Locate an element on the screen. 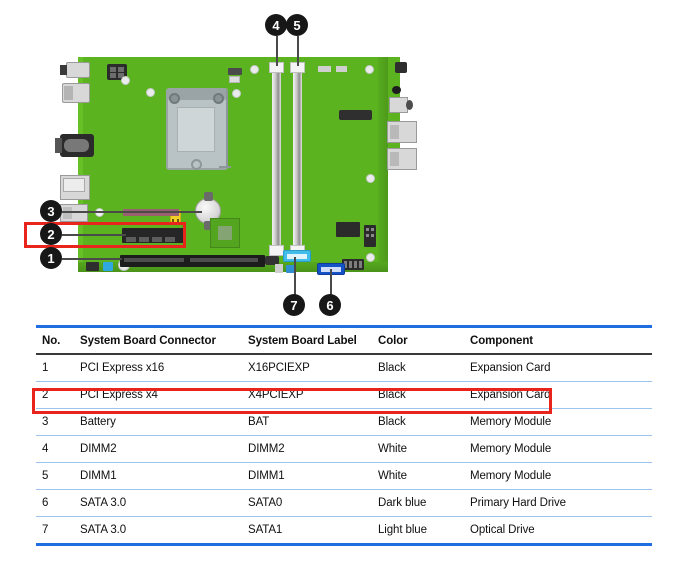 This screenshot has height=587, width=688. cell-component: Primary Hard Drive is located at coordinates (518, 503).